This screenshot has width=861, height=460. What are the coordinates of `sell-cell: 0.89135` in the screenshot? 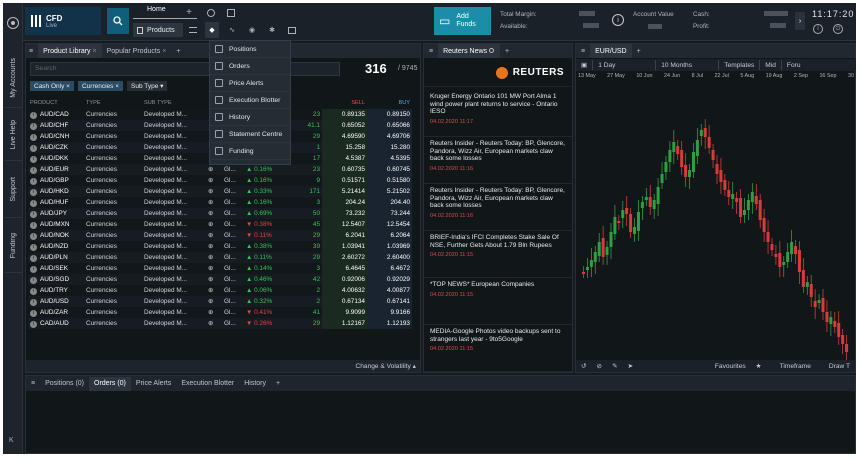 It's located at (344, 114).